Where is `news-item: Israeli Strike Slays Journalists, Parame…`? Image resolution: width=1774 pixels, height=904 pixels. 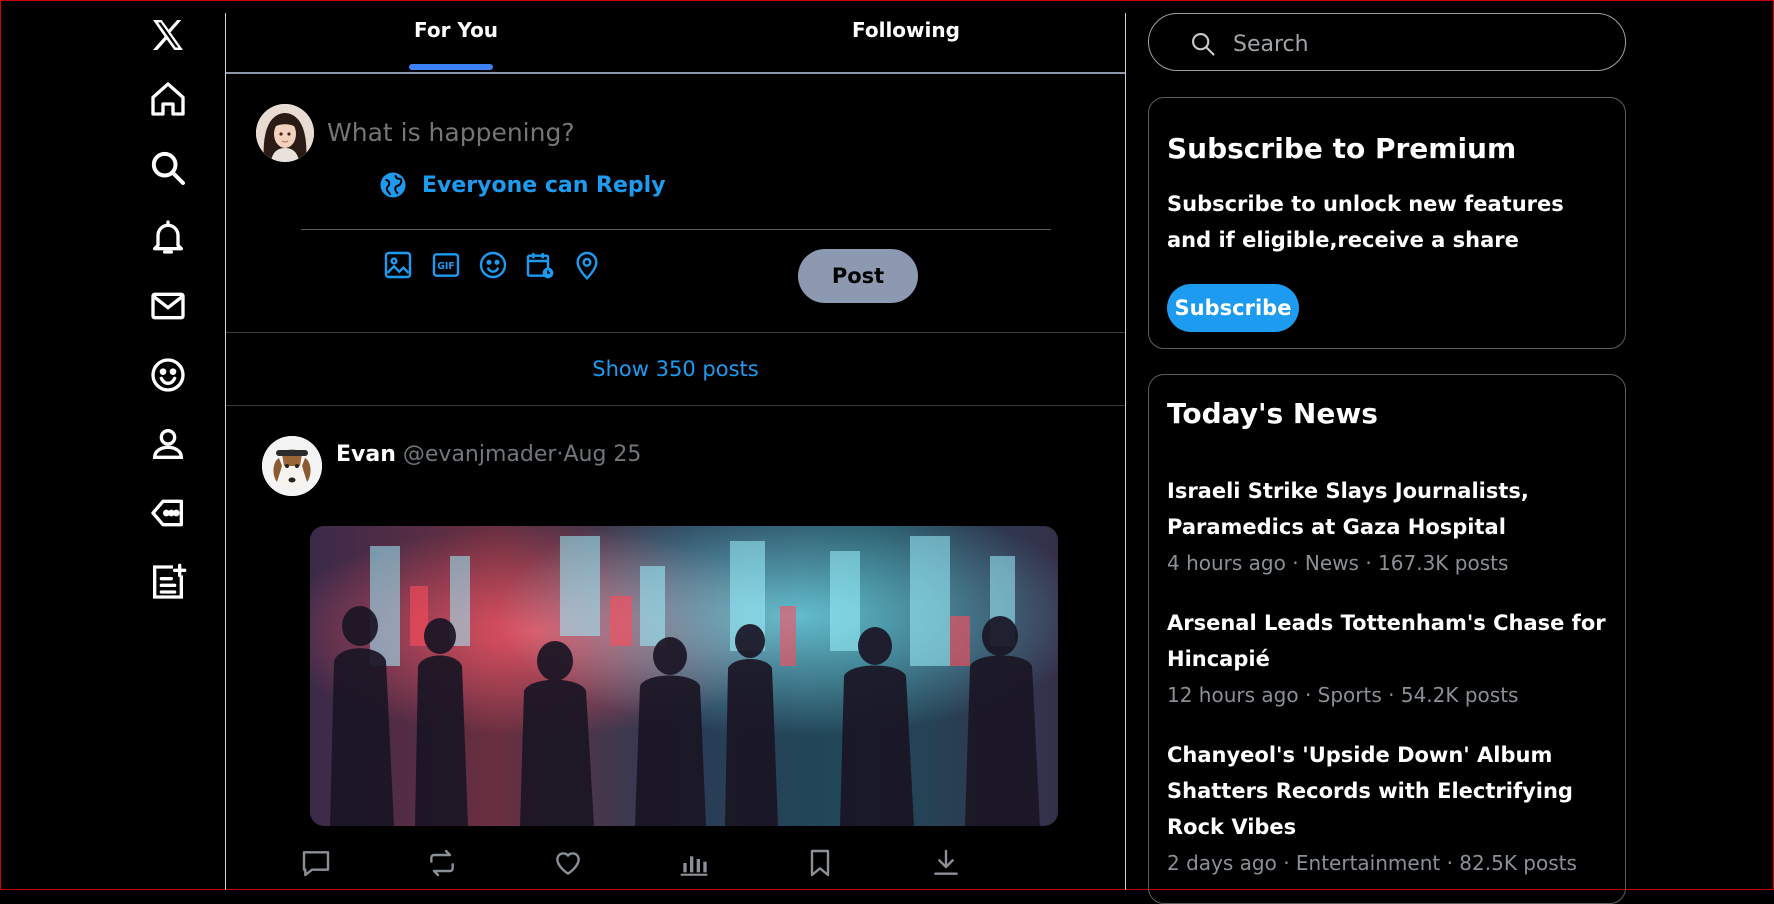 news-item: Israeli Strike Slays Journalists, Parame… is located at coordinates (1387, 527).